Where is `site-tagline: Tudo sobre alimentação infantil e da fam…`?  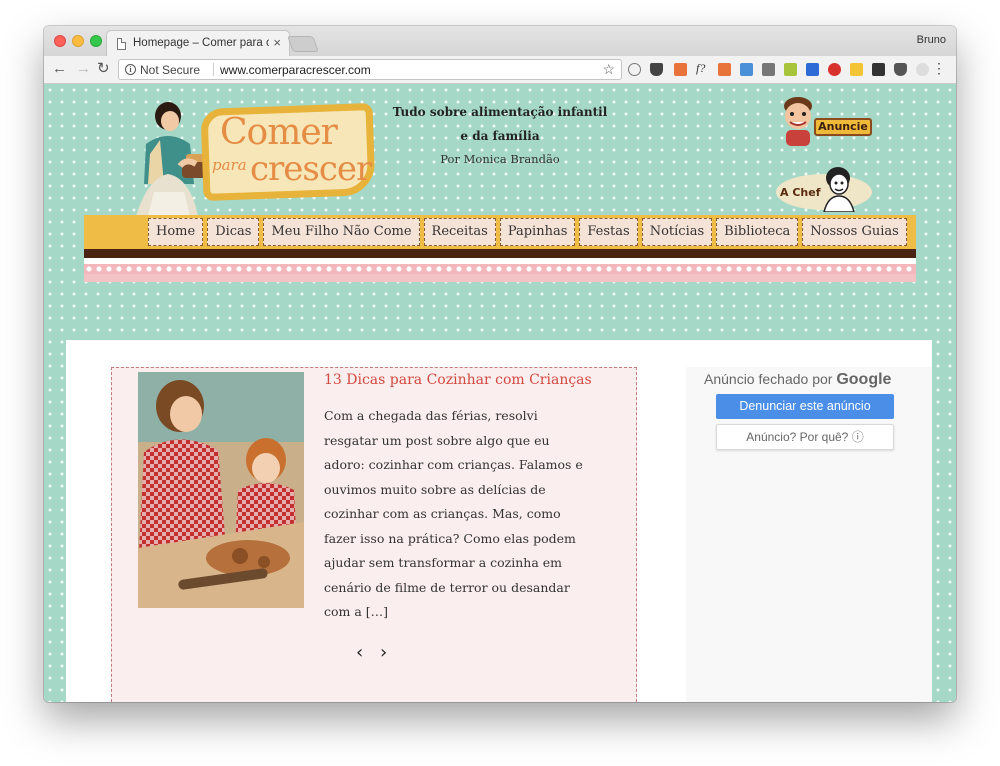
site-tagline: Tudo sobre alimentação infantil e da fam… is located at coordinates (500, 124).